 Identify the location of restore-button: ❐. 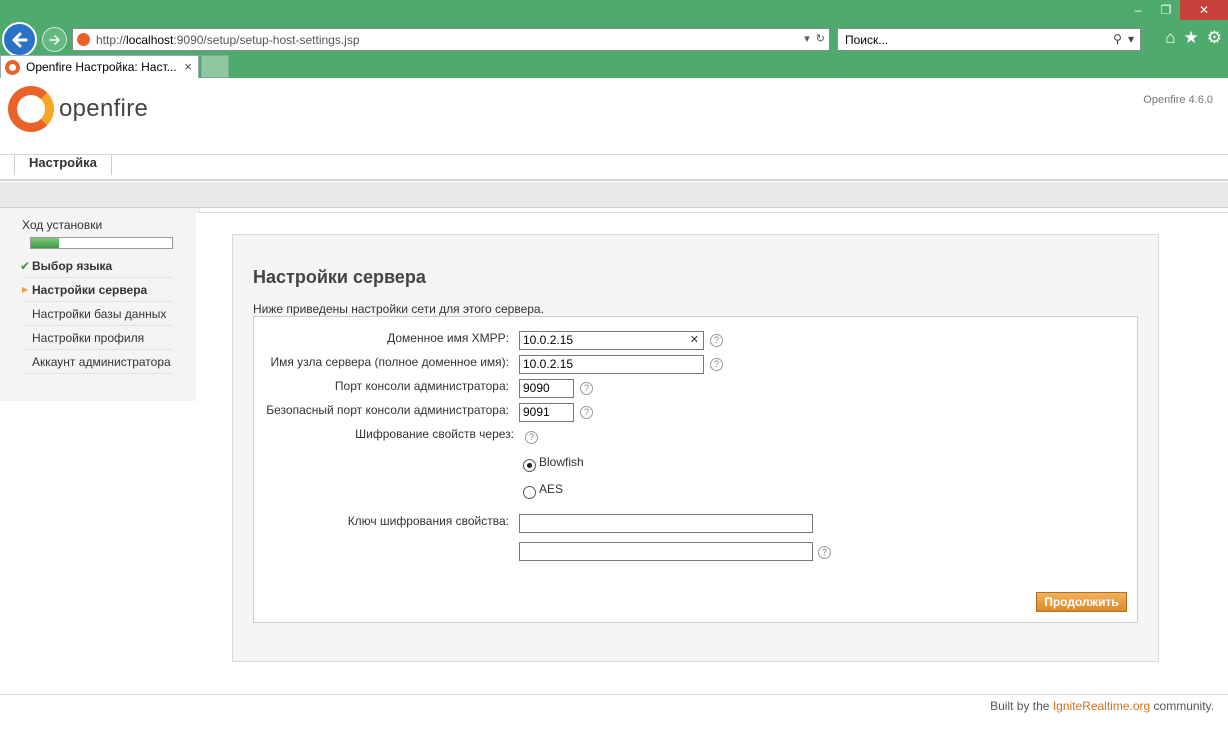
(1166, 10).